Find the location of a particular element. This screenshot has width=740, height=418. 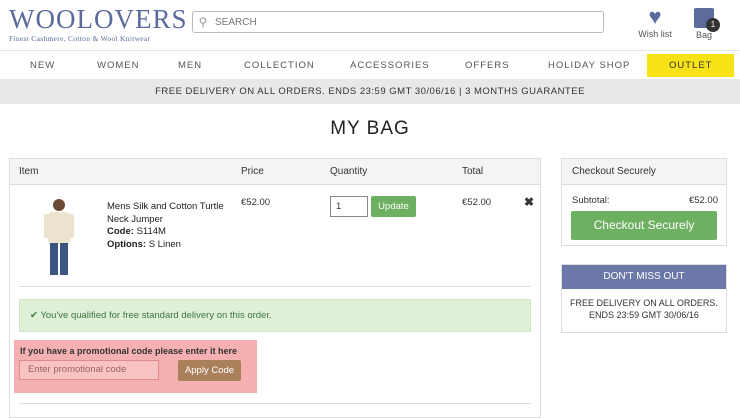

subtotal-label: Subtotal: is located at coordinates (591, 200).